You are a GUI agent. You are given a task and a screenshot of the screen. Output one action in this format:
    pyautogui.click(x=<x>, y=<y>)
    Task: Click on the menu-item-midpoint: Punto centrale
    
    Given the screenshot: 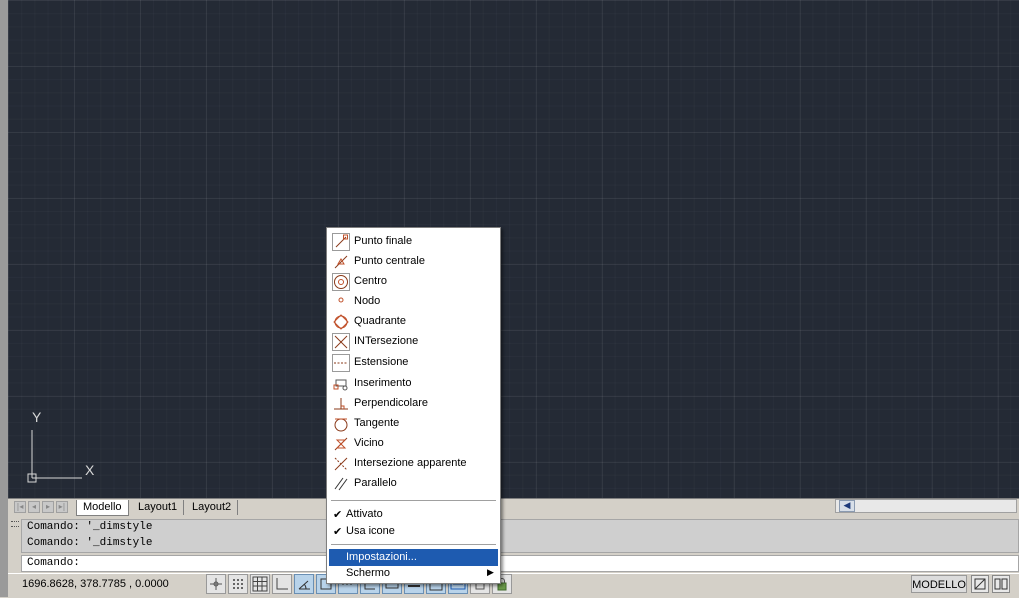 What is the action you would take?
    pyautogui.click(x=413, y=262)
    